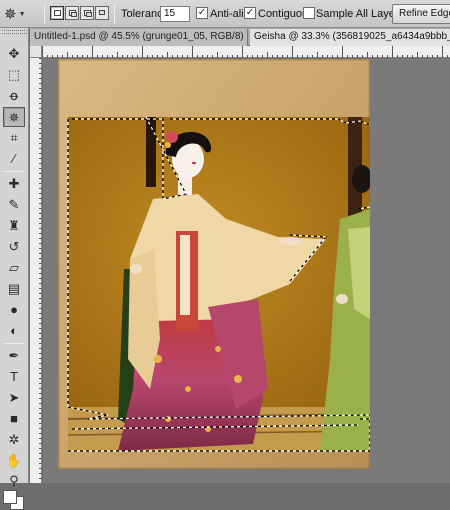 The width and height of the screenshot is (450, 510). I want to click on blur-icon: ●, so click(14, 310).